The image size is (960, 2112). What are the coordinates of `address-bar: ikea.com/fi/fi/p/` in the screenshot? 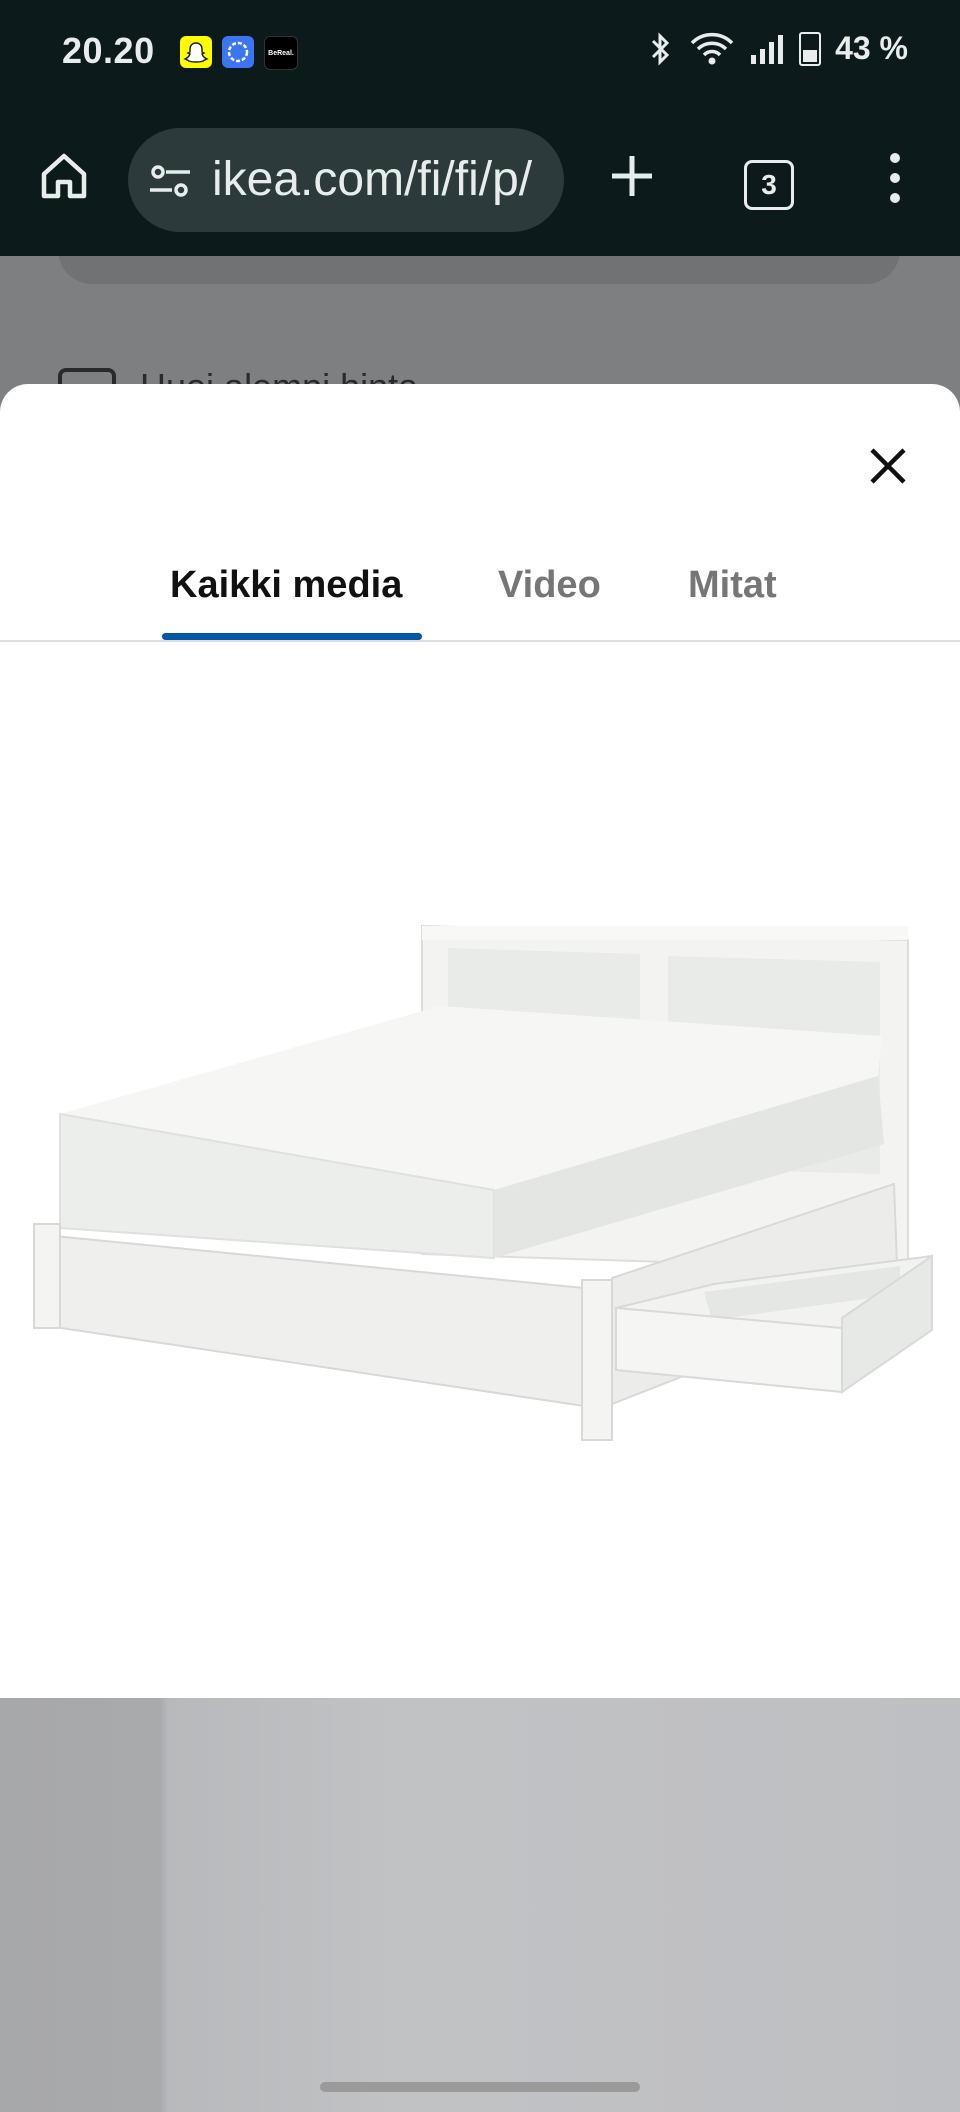 It's located at (346, 180).